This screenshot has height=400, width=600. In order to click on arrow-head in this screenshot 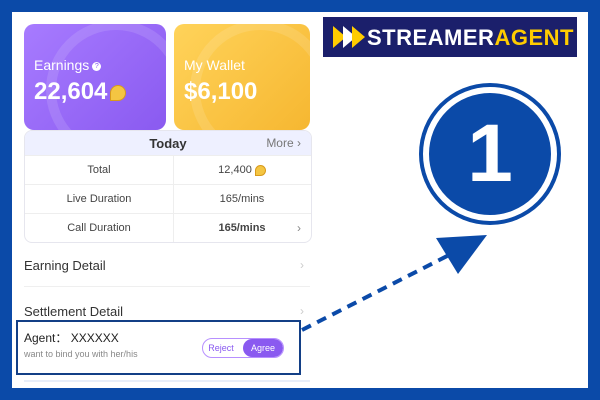, I will do `click(461, 254)`.